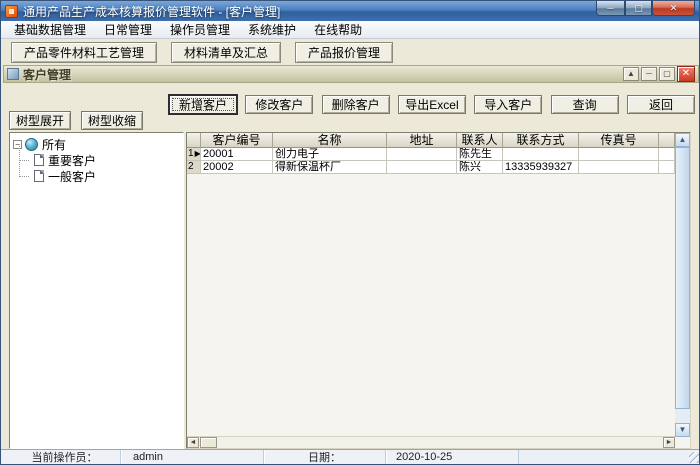 This screenshot has width=700, height=465. I want to click on export-excel-button: 导出Excel, so click(431, 104).